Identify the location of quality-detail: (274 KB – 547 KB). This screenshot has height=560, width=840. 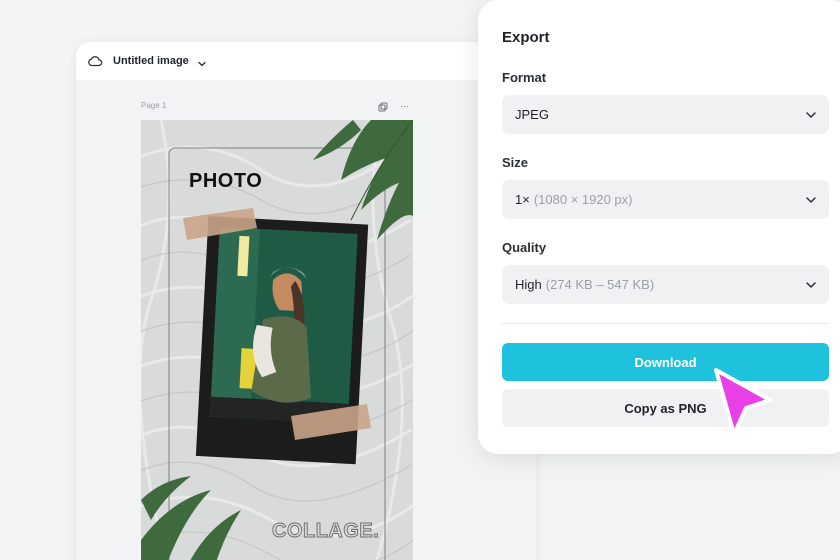
(600, 284).